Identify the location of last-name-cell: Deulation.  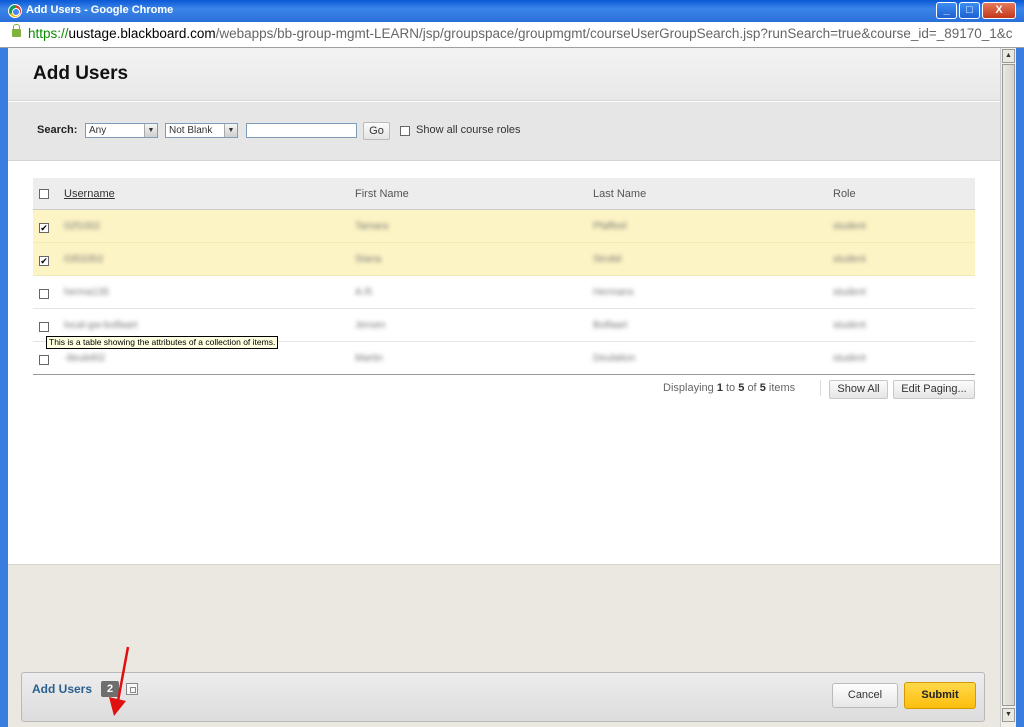
(614, 358).